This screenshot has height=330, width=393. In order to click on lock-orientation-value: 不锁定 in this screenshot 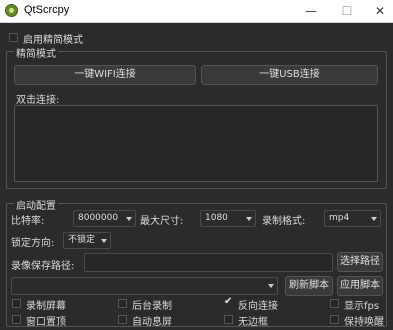, I will do `click(82, 240)`.